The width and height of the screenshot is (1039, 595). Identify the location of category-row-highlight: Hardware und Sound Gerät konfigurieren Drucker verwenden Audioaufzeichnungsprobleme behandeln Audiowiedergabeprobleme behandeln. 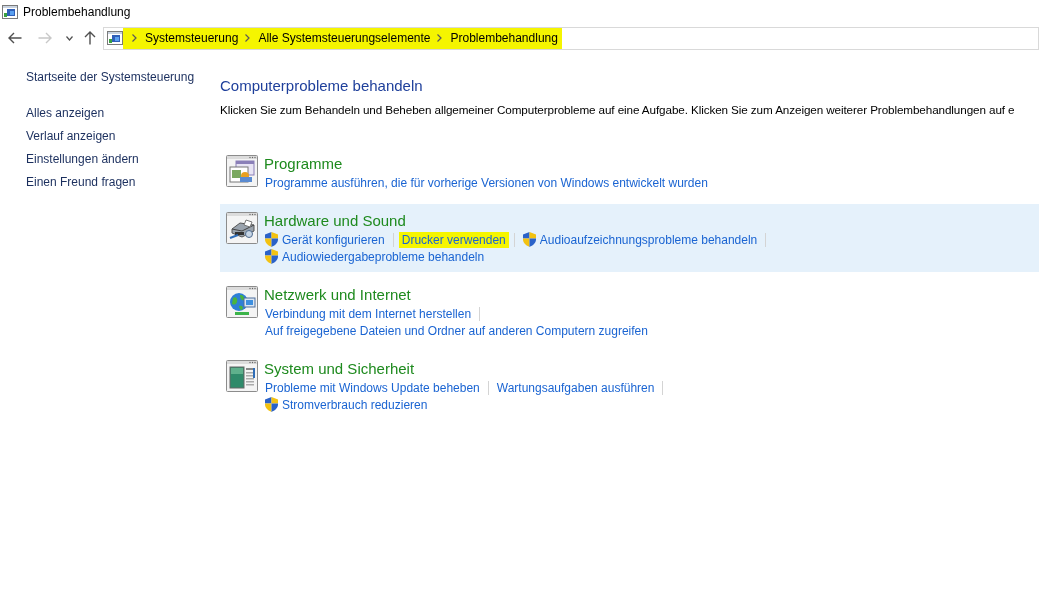
(629, 238).